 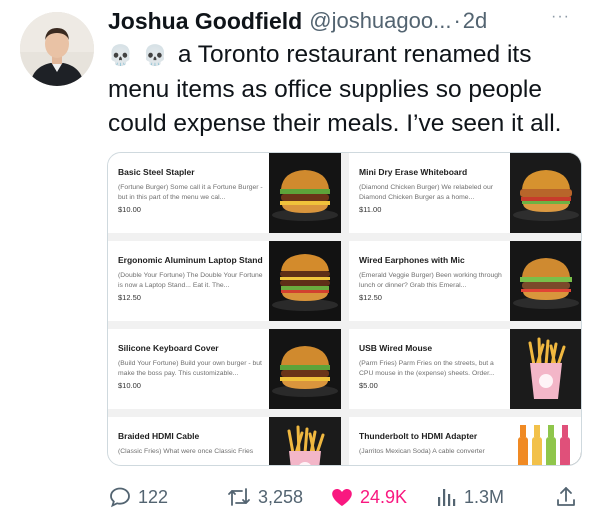 What do you see at coordinates (368, 385) in the screenshot?
I see `menu-item-price: $5.00` at bounding box center [368, 385].